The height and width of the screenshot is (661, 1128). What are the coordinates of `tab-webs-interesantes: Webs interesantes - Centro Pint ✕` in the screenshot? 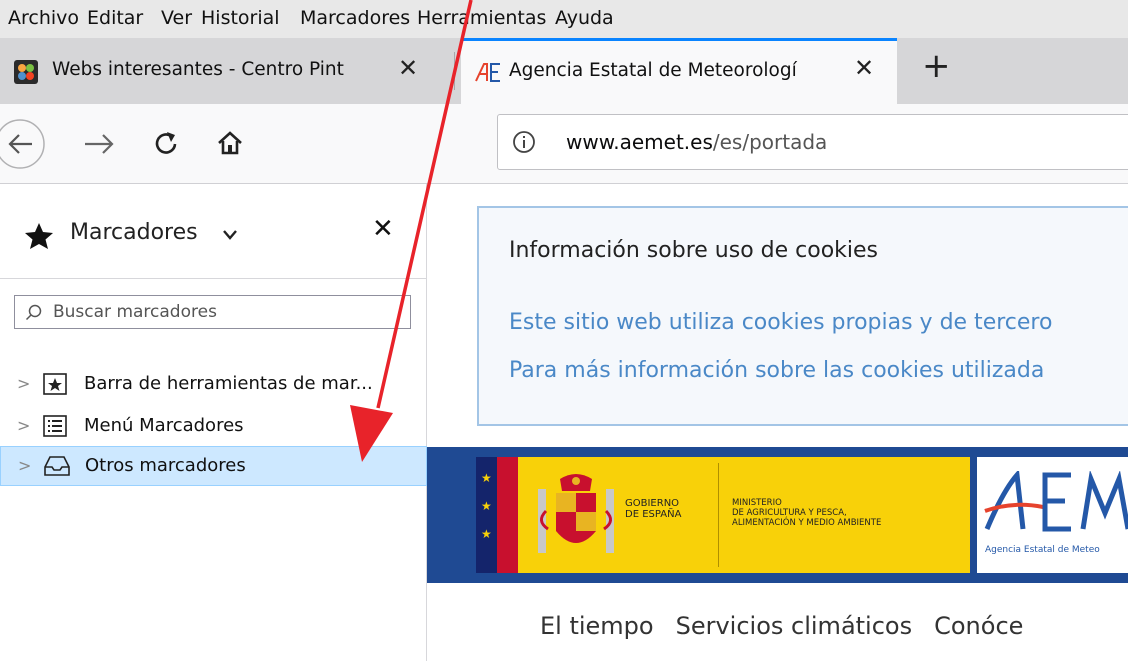 It's located at (227, 71).